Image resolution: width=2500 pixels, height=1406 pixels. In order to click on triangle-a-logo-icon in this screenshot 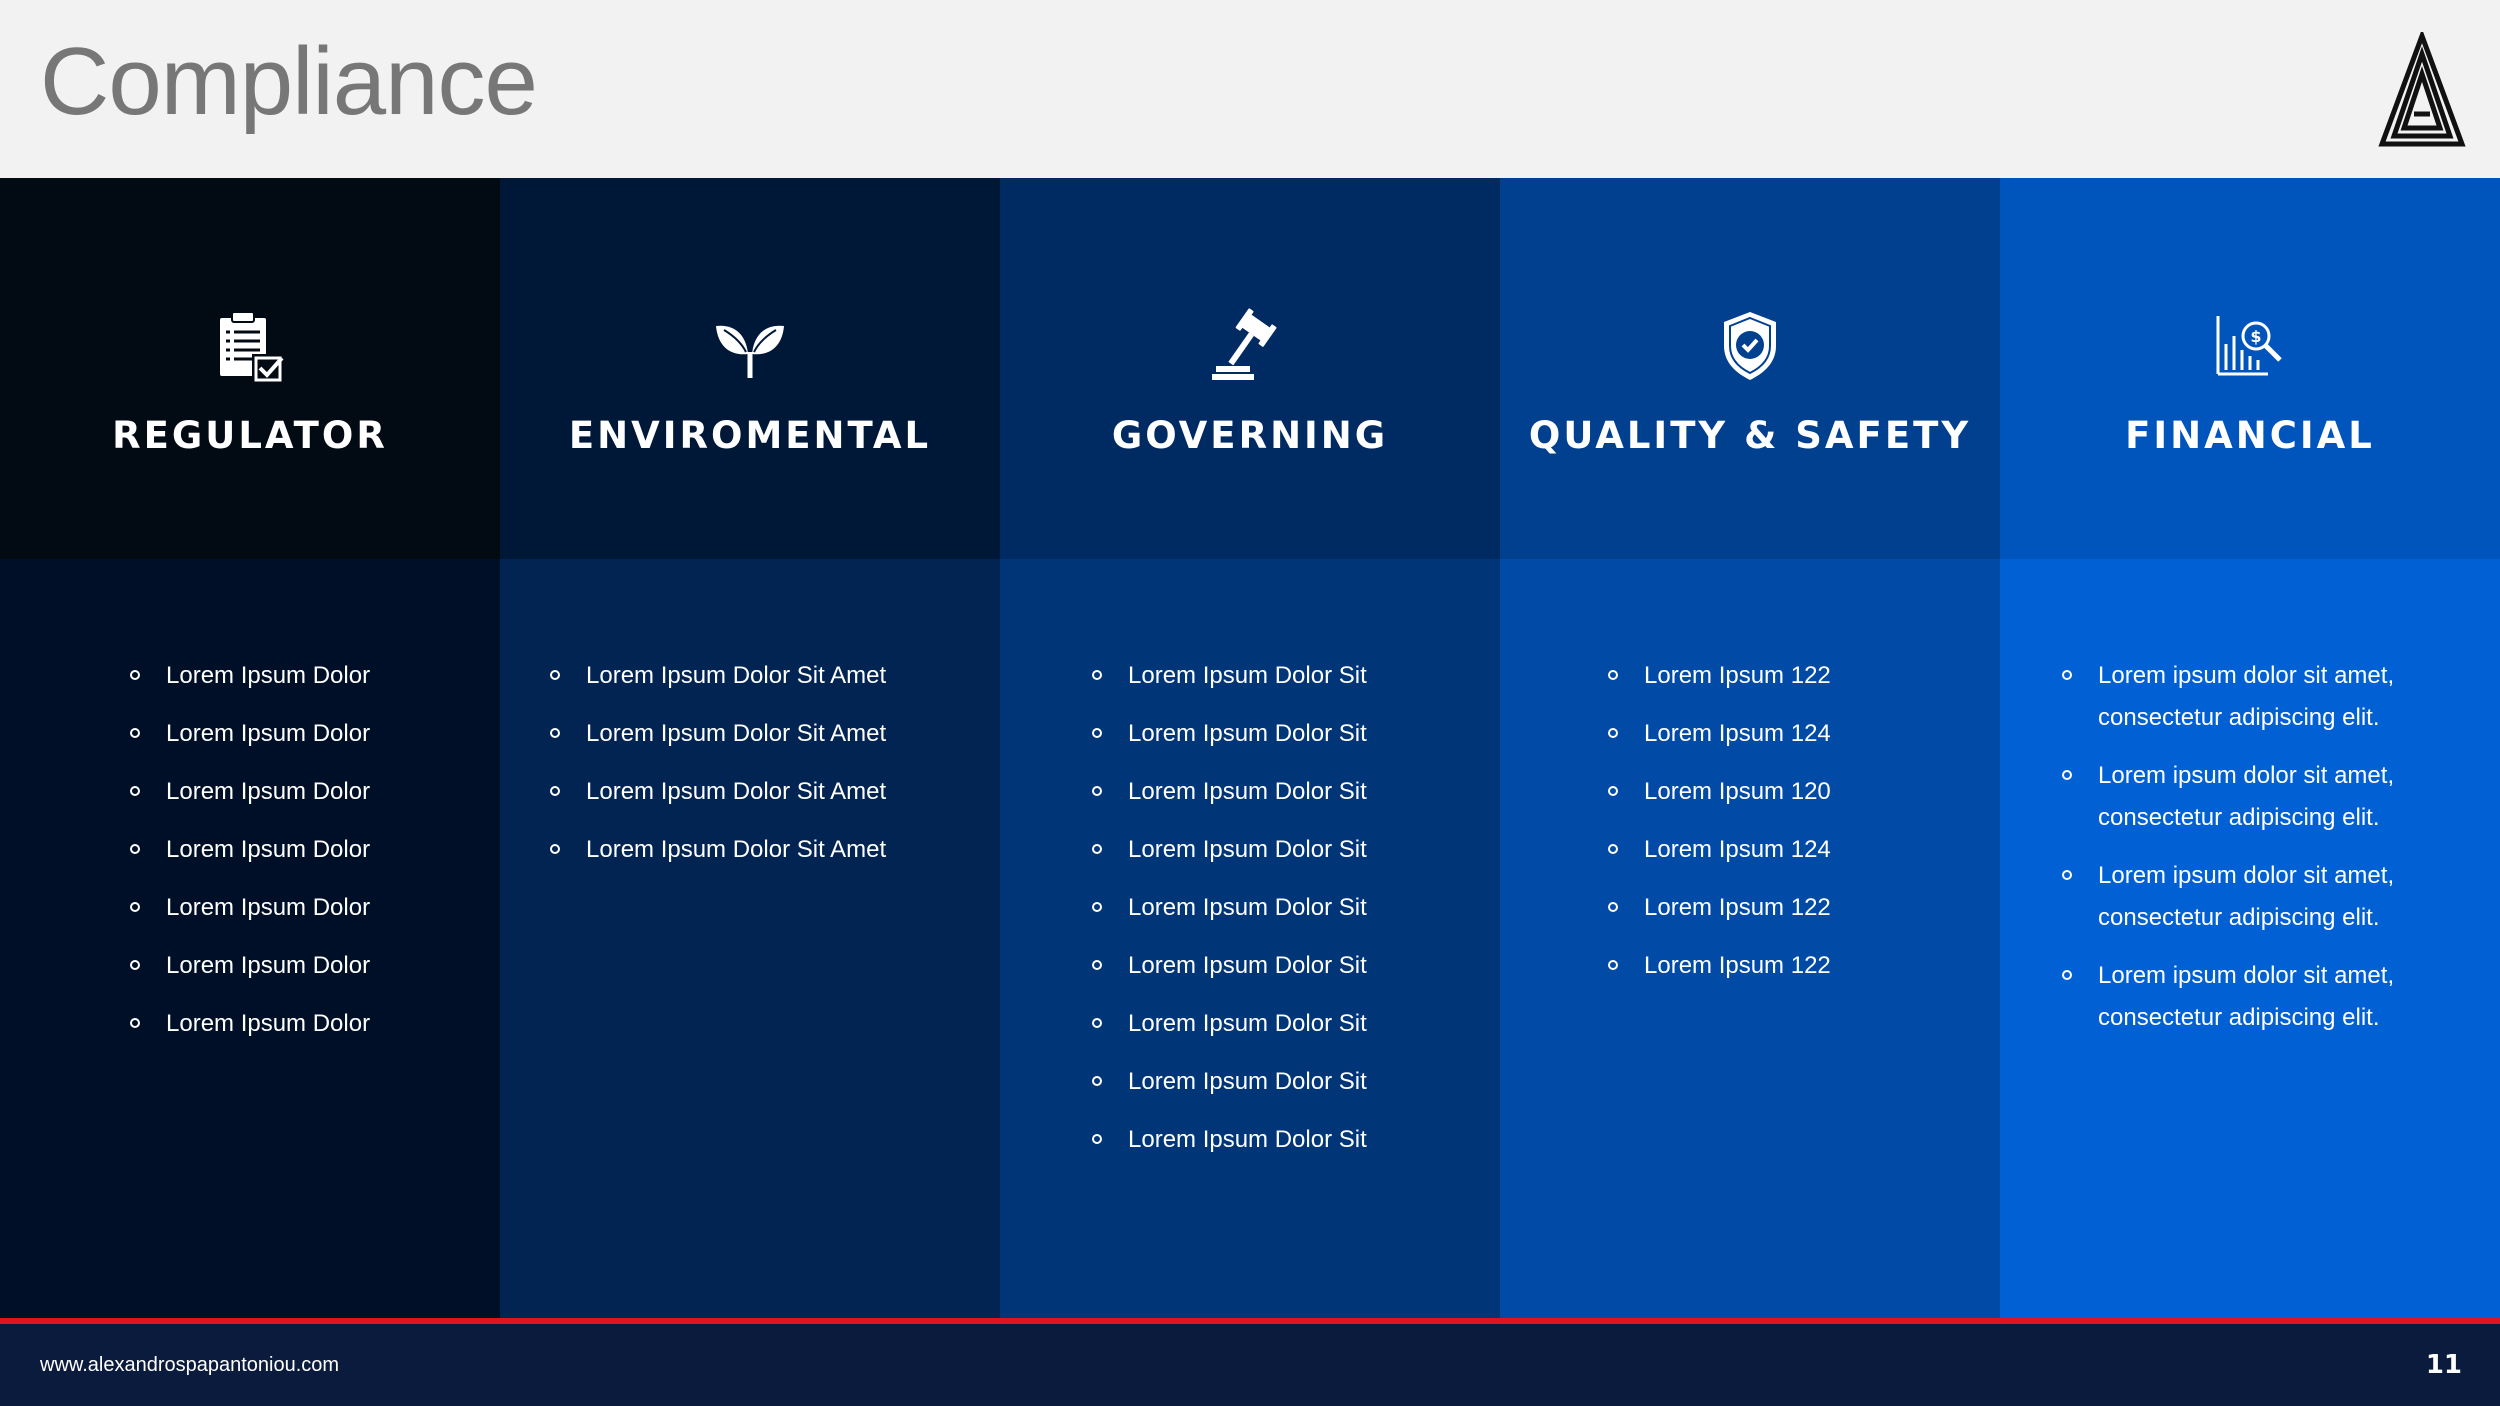, I will do `click(2422, 89)`.